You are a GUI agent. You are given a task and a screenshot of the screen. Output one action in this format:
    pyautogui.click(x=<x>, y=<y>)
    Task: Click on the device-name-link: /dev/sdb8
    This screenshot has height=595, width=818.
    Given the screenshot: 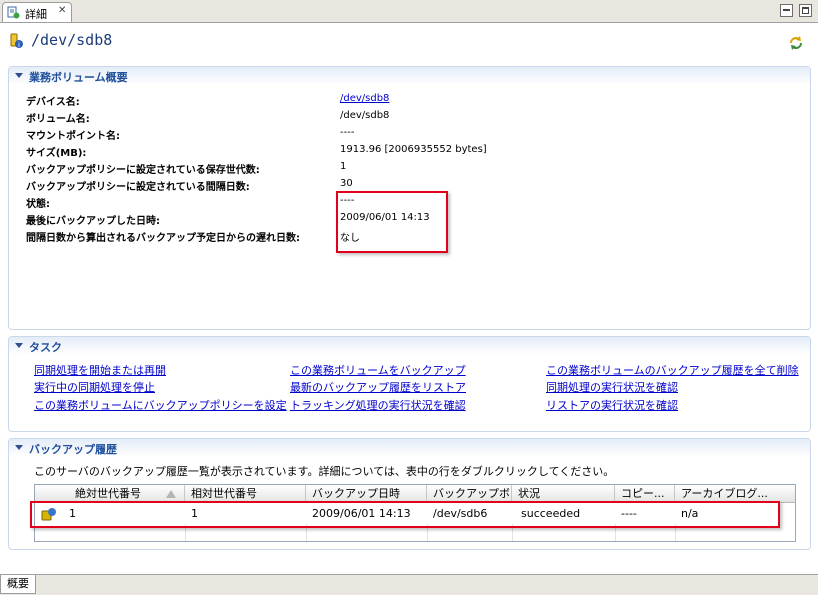 What is the action you would take?
    pyautogui.click(x=364, y=98)
    